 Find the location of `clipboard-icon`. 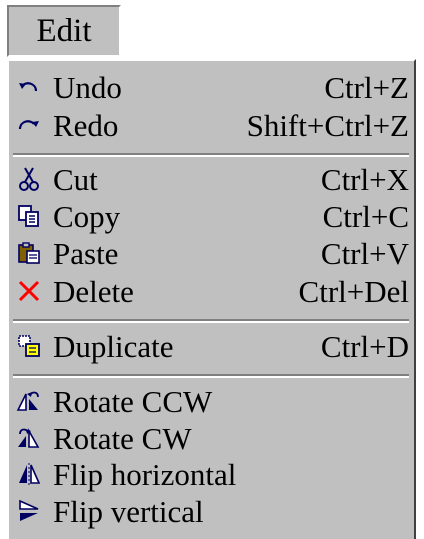

clipboard-icon is located at coordinates (29, 253).